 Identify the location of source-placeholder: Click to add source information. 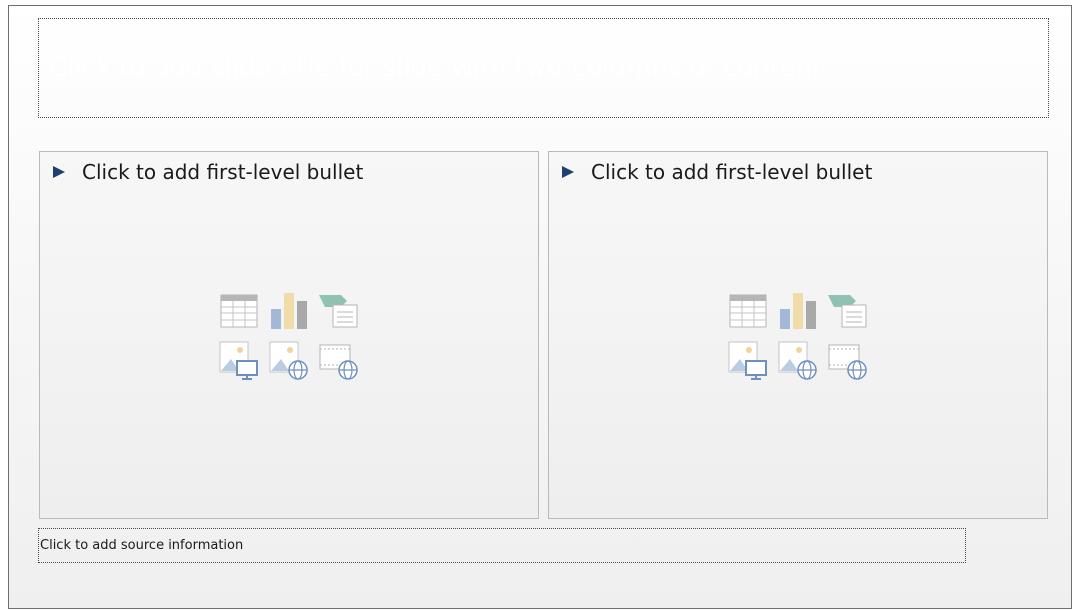
(502, 545).